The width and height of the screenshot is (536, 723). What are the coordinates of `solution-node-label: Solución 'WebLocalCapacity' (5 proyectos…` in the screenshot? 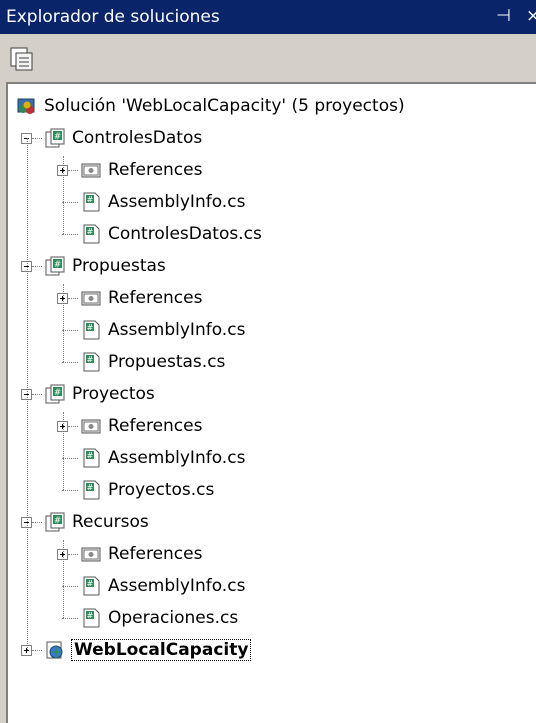 It's located at (224, 106).